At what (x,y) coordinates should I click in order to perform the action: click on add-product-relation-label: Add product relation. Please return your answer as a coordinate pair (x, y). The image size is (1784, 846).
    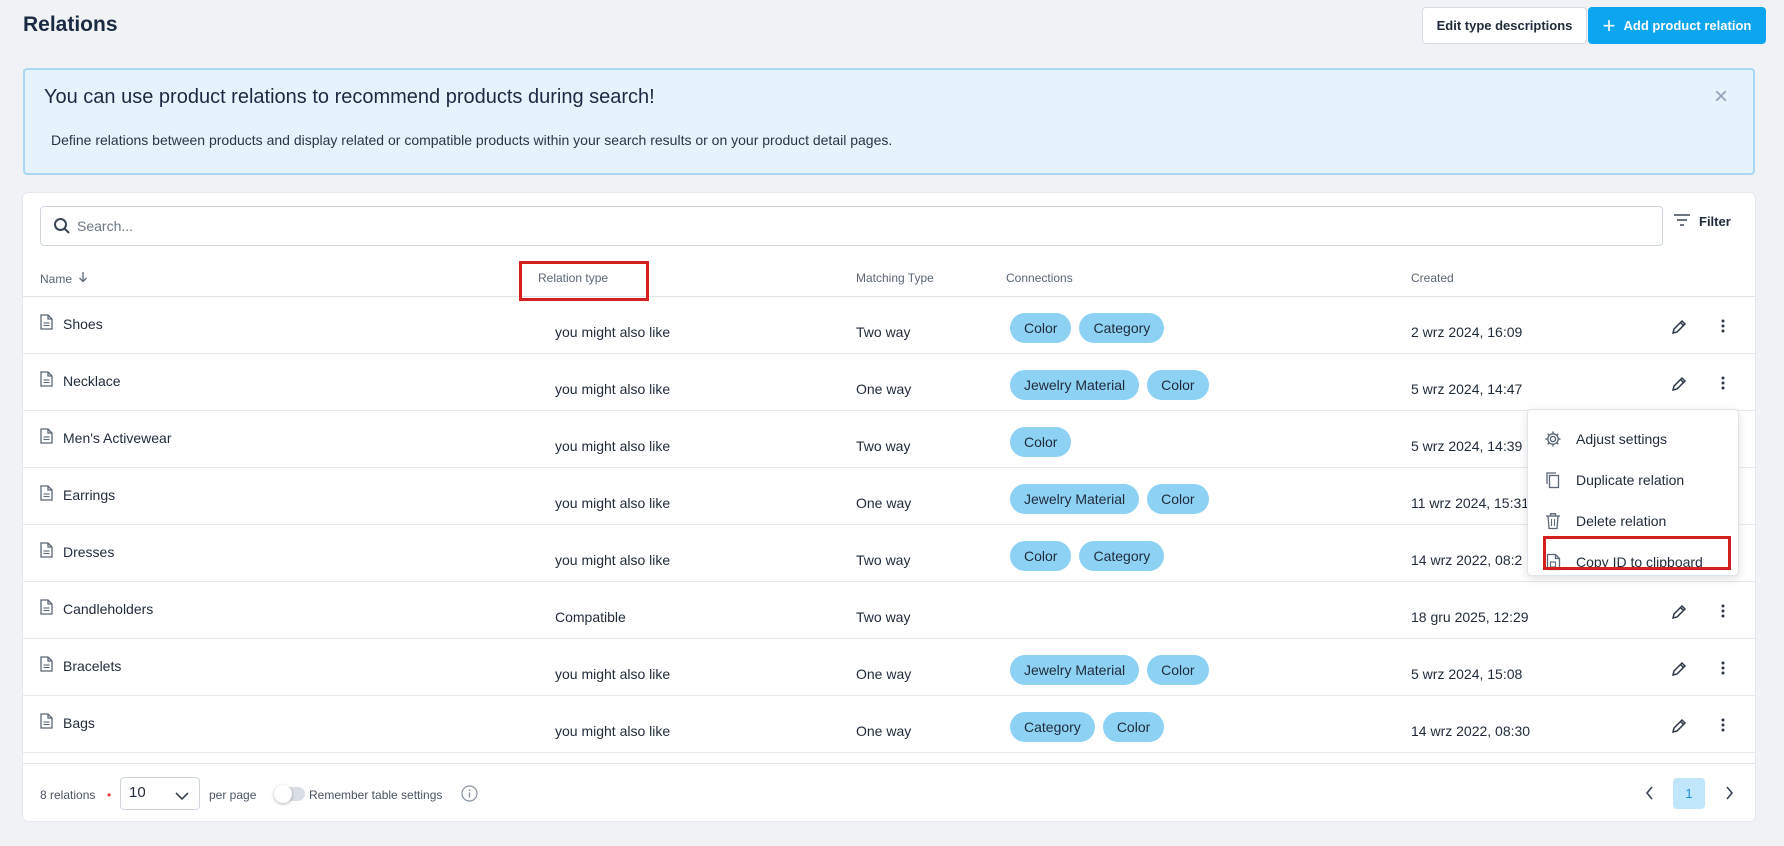
    Looking at the image, I should click on (1687, 25).